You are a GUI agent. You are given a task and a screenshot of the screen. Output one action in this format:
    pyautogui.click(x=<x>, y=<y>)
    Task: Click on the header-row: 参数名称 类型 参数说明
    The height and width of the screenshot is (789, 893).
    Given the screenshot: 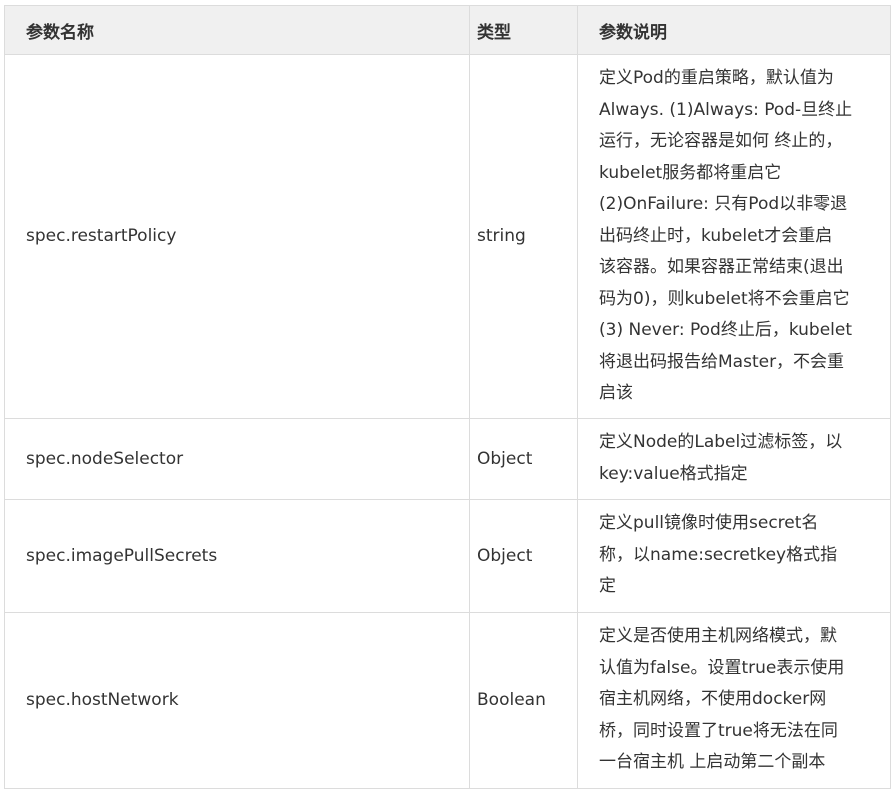 What is the action you would take?
    pyautogui.click(x=447, y=30)
    